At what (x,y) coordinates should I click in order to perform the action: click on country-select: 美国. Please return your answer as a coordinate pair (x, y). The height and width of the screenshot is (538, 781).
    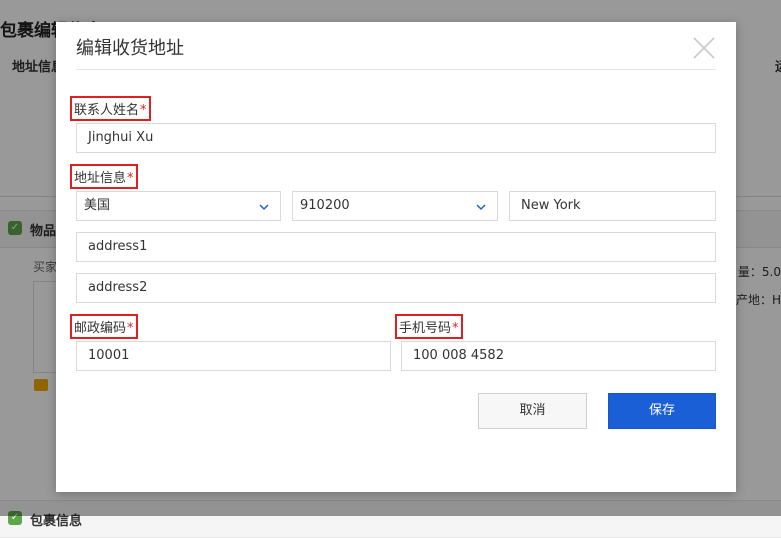
    Looking at the image, I should click on (178, 206).